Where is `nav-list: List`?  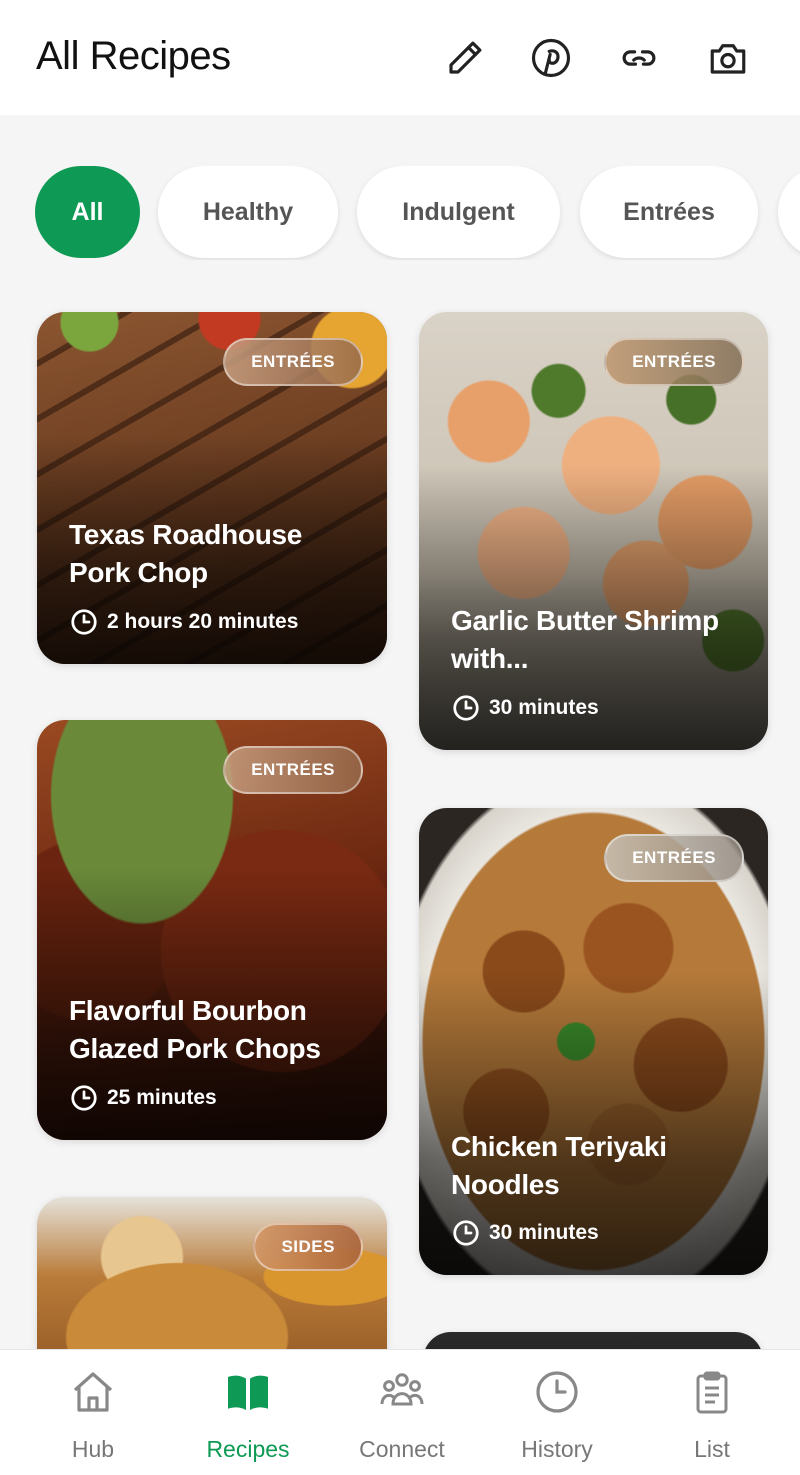
nav-list: List is located at coordinates (712, 1418).